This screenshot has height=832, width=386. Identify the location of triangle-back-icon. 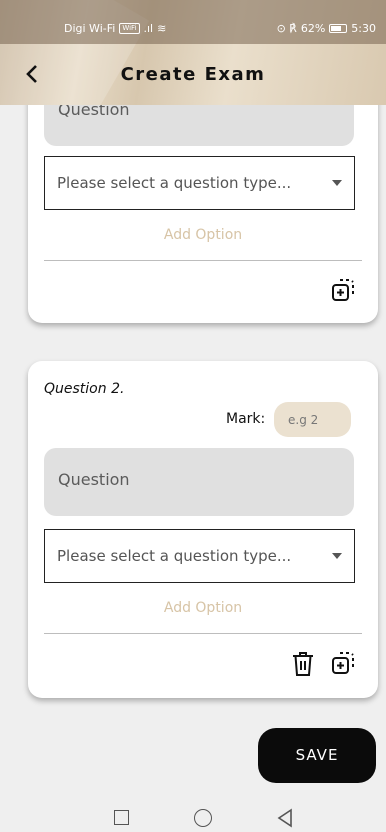
(284, 818).